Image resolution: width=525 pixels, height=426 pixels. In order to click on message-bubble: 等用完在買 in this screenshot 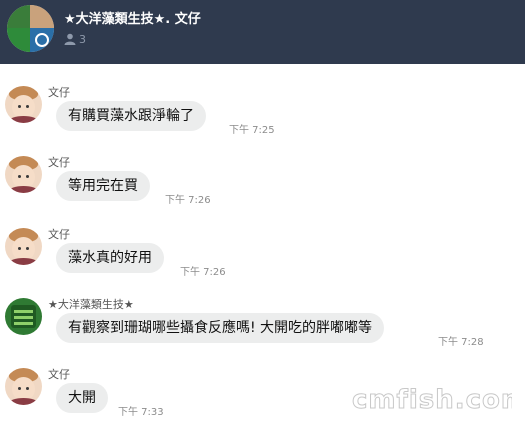, I will do `click(103, 186)`.